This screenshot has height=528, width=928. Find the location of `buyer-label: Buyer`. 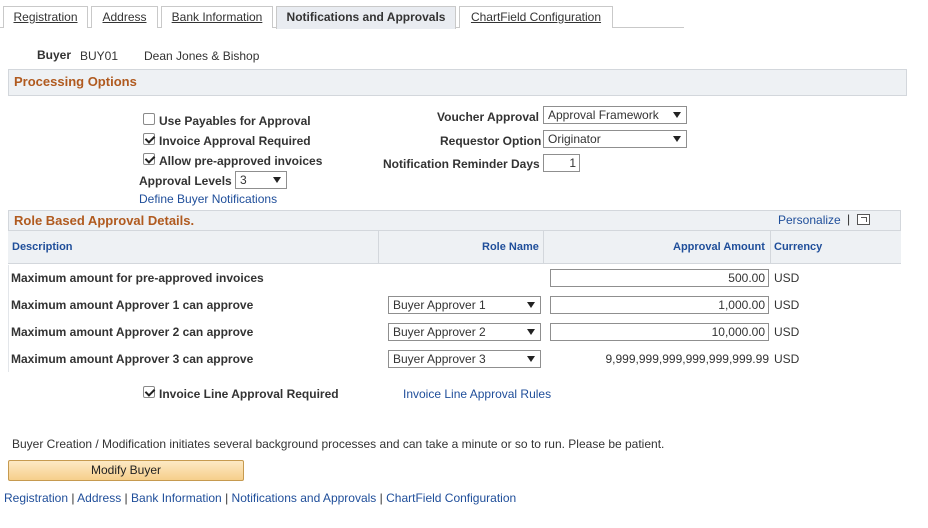

buyer-label: Buyer is located at coordinates (54, 55).